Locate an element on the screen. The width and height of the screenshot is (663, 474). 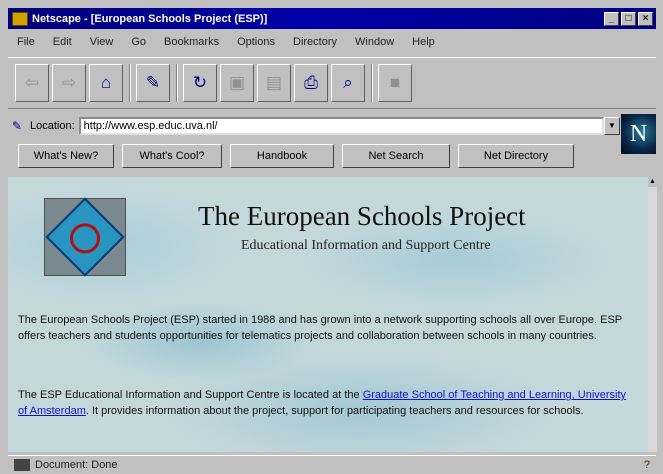
location-input is located at coordinates (341, 126).